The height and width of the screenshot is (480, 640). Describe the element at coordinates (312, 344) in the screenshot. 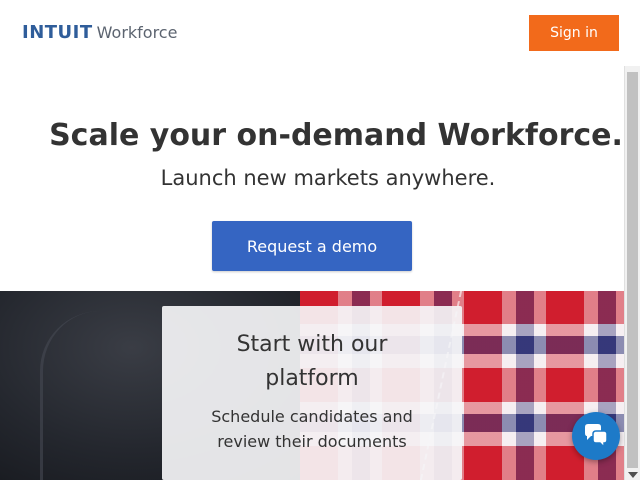

I see `card-title-line-1: Start with our` at that location.